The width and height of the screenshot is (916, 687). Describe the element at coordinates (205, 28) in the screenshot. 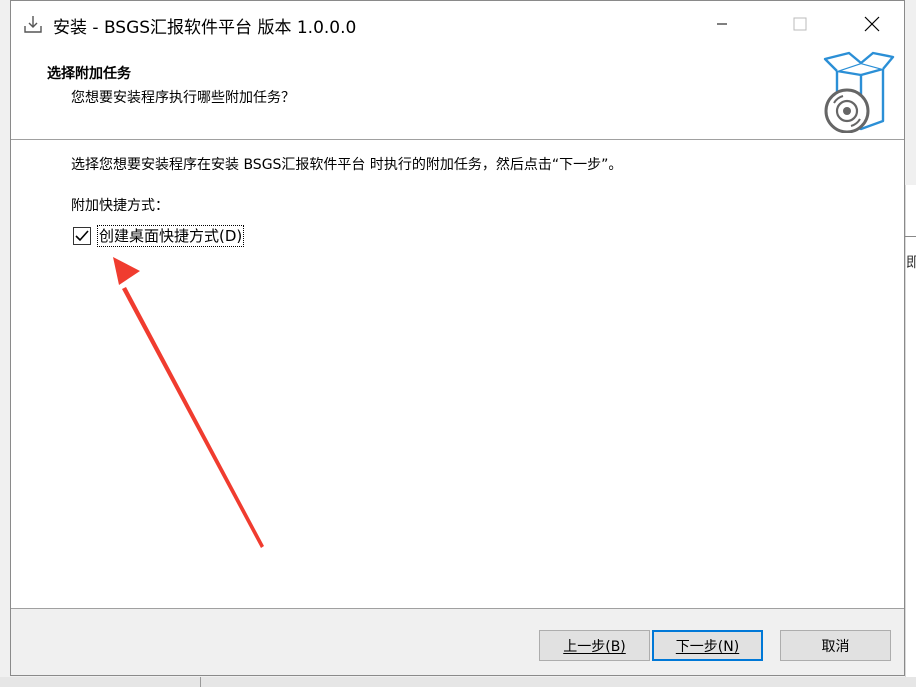

I see `window-title: 安装 - BSGS汇报软件平台 版本 1.0.0.0` at that location.